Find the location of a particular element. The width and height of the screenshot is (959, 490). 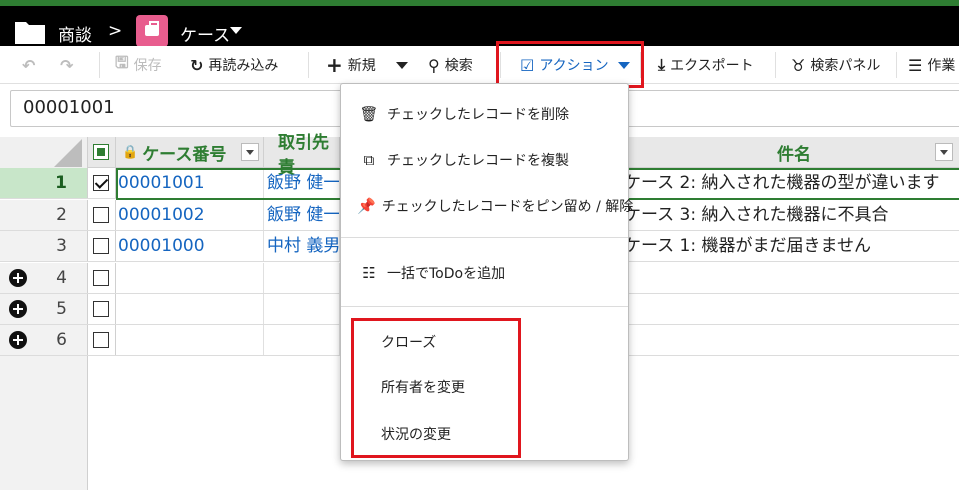

row-number: 2 is located at coordinates (44, 215).